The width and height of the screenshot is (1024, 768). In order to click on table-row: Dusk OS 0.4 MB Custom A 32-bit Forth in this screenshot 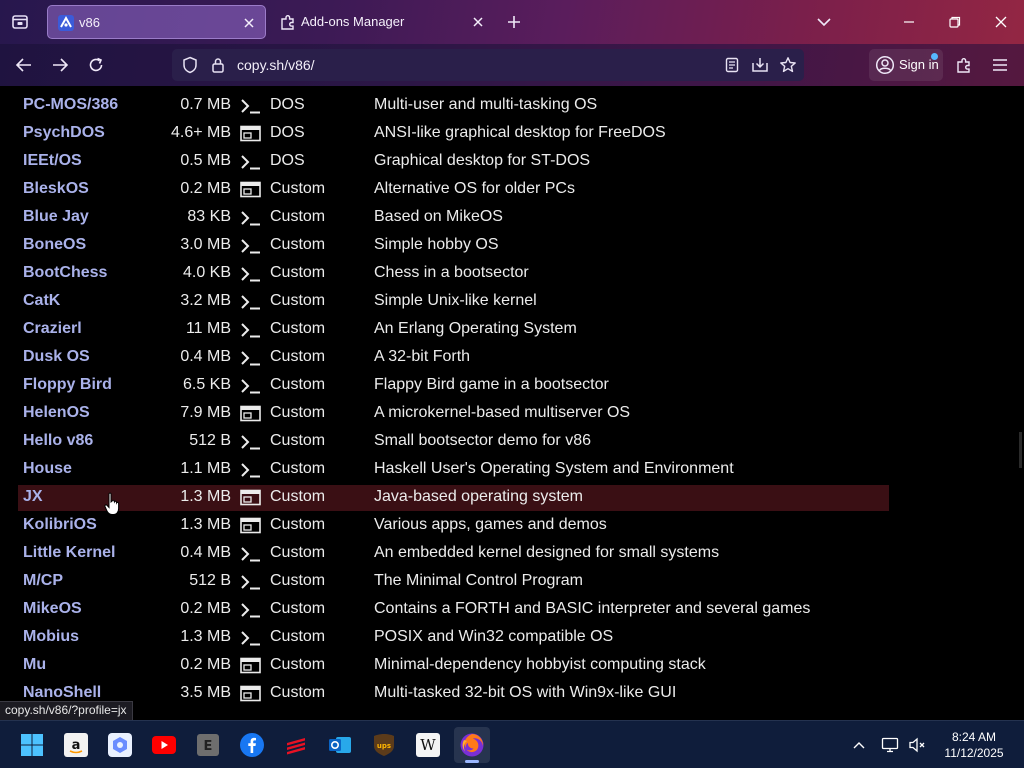, I will do `click(512, 358)`.